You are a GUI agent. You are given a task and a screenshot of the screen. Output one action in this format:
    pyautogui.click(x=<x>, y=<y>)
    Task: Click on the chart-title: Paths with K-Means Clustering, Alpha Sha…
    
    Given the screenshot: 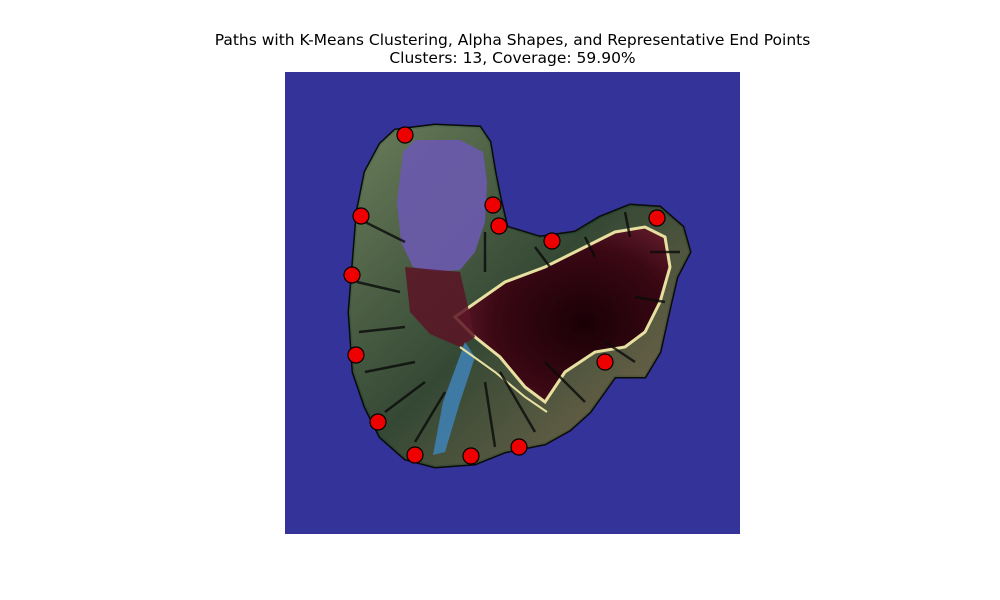 What is the action you would take?
    pyautogui.click(x=512, y=40)
    